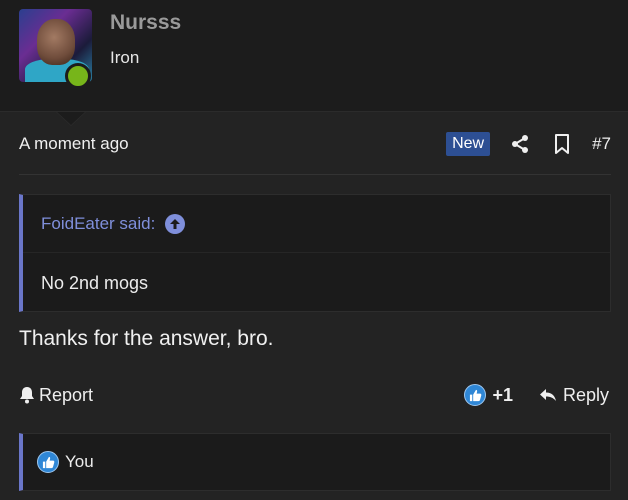 The image size is (628, 500). I want to click on avatar, so click(55, 49).